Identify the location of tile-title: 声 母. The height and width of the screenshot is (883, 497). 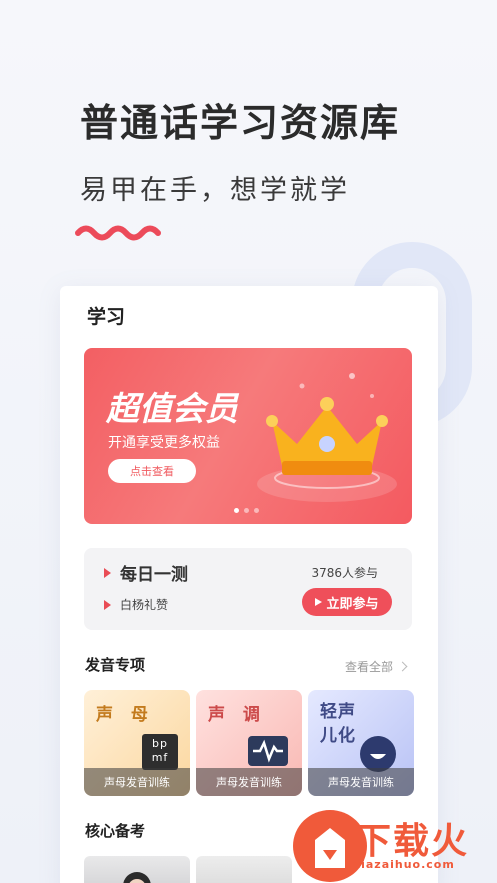
(125, 715).